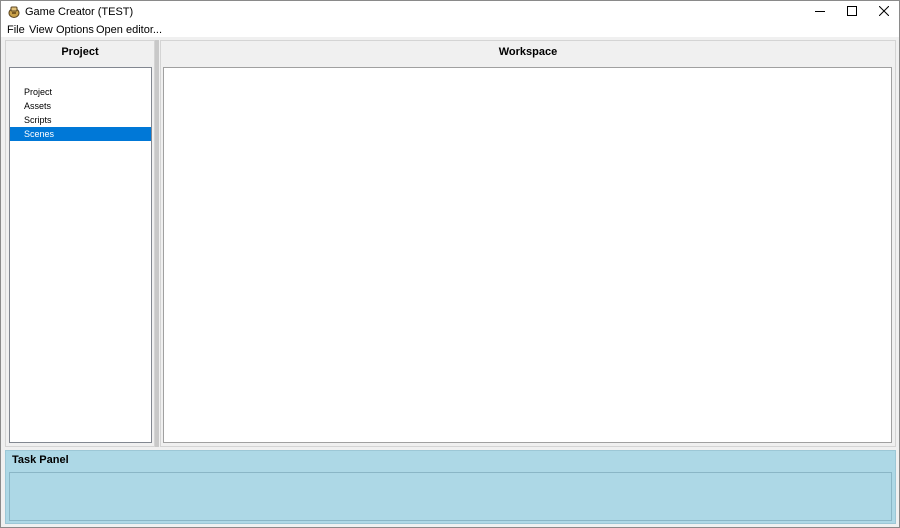  I want to click on window-title: Game Creator (TEST), so click(79, 12).